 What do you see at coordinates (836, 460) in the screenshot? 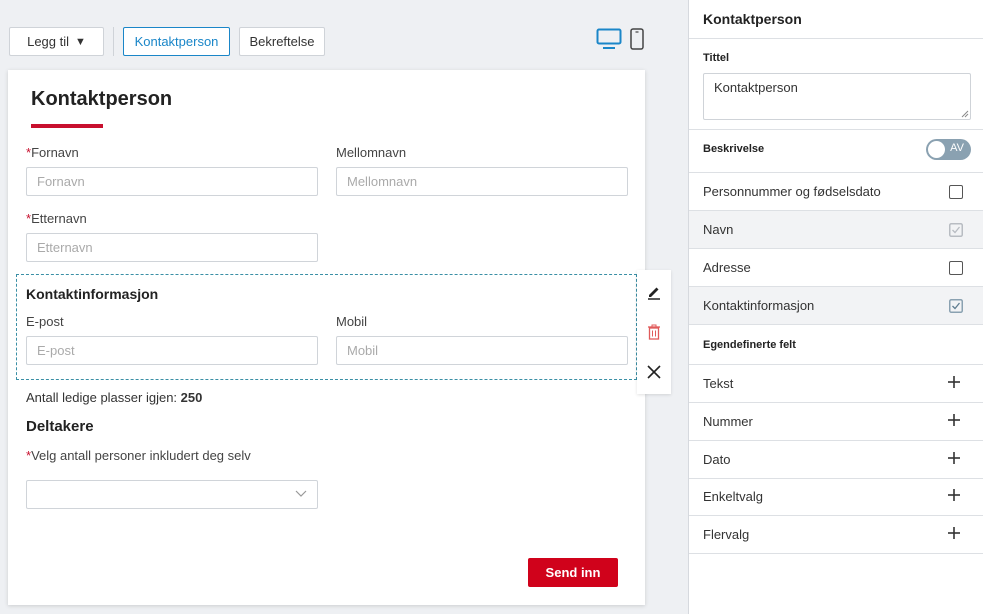
I see `custom-field-date: Dato` at bounding box center [836, 460].